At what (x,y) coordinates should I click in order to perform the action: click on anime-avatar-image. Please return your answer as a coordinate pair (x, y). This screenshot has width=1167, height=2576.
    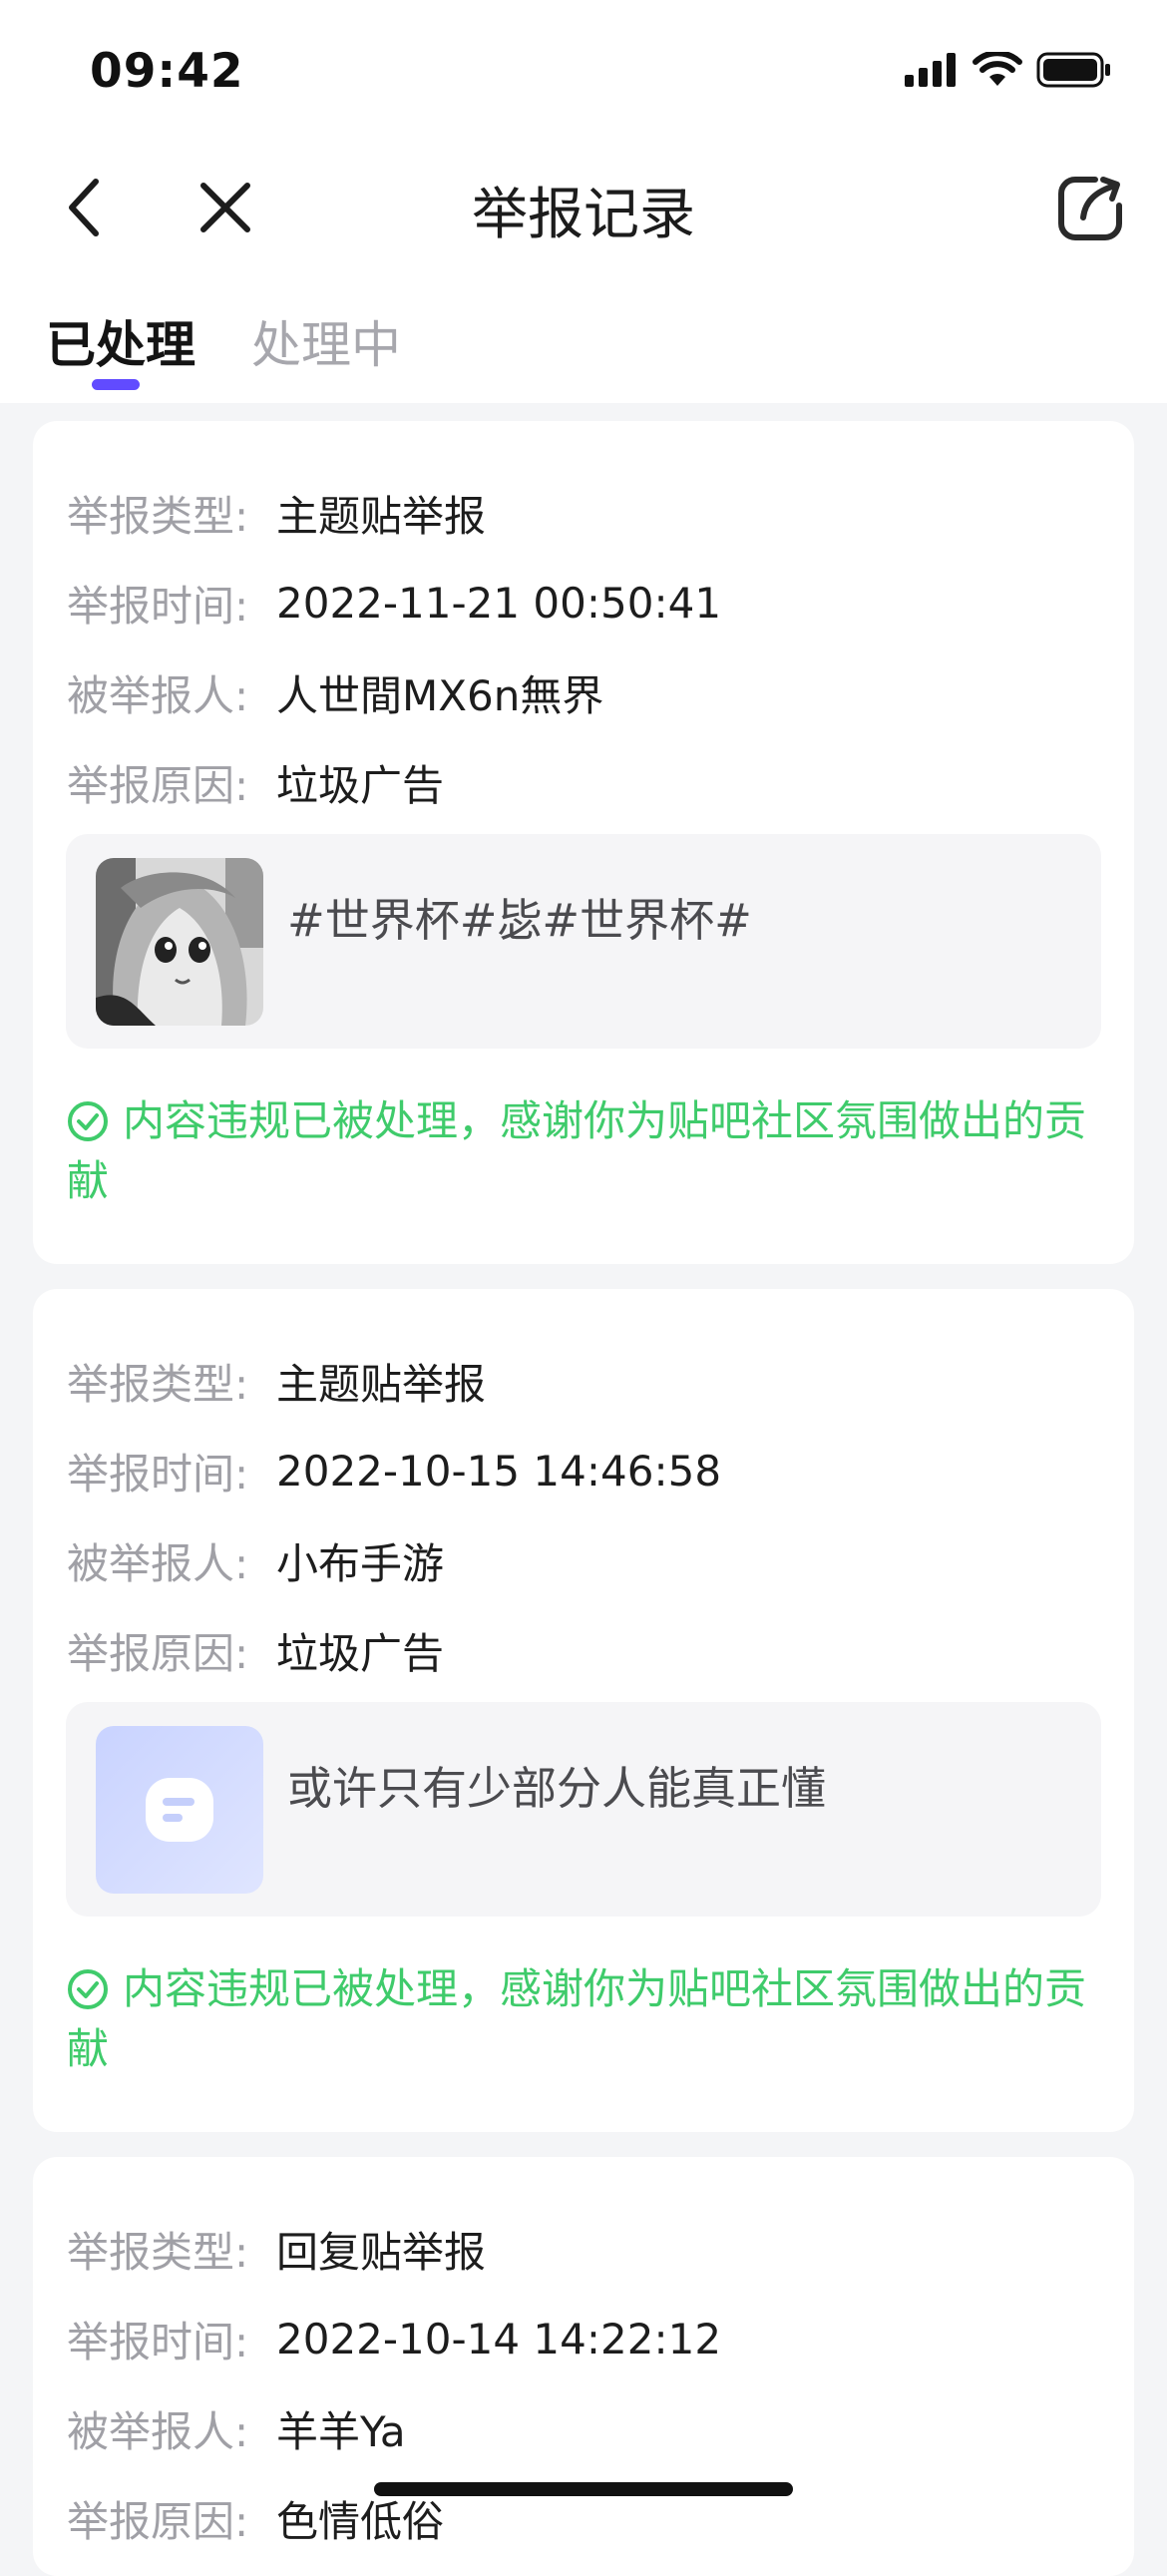
    Looking at the image, I should click on (179, 942).